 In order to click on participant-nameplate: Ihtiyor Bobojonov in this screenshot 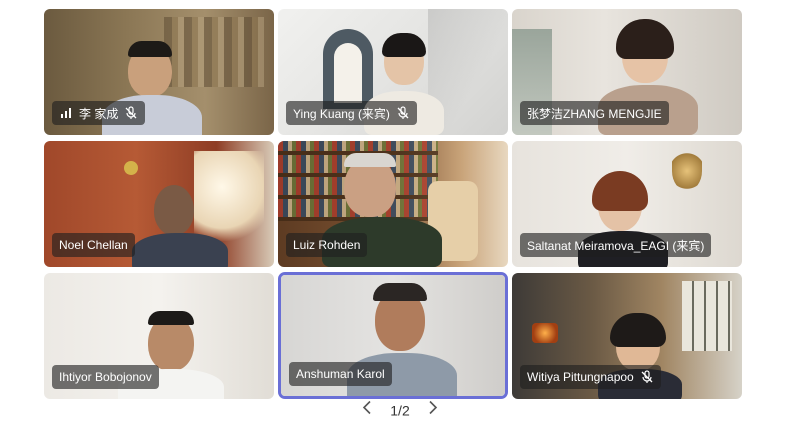, I will do `click(105, 377)`.